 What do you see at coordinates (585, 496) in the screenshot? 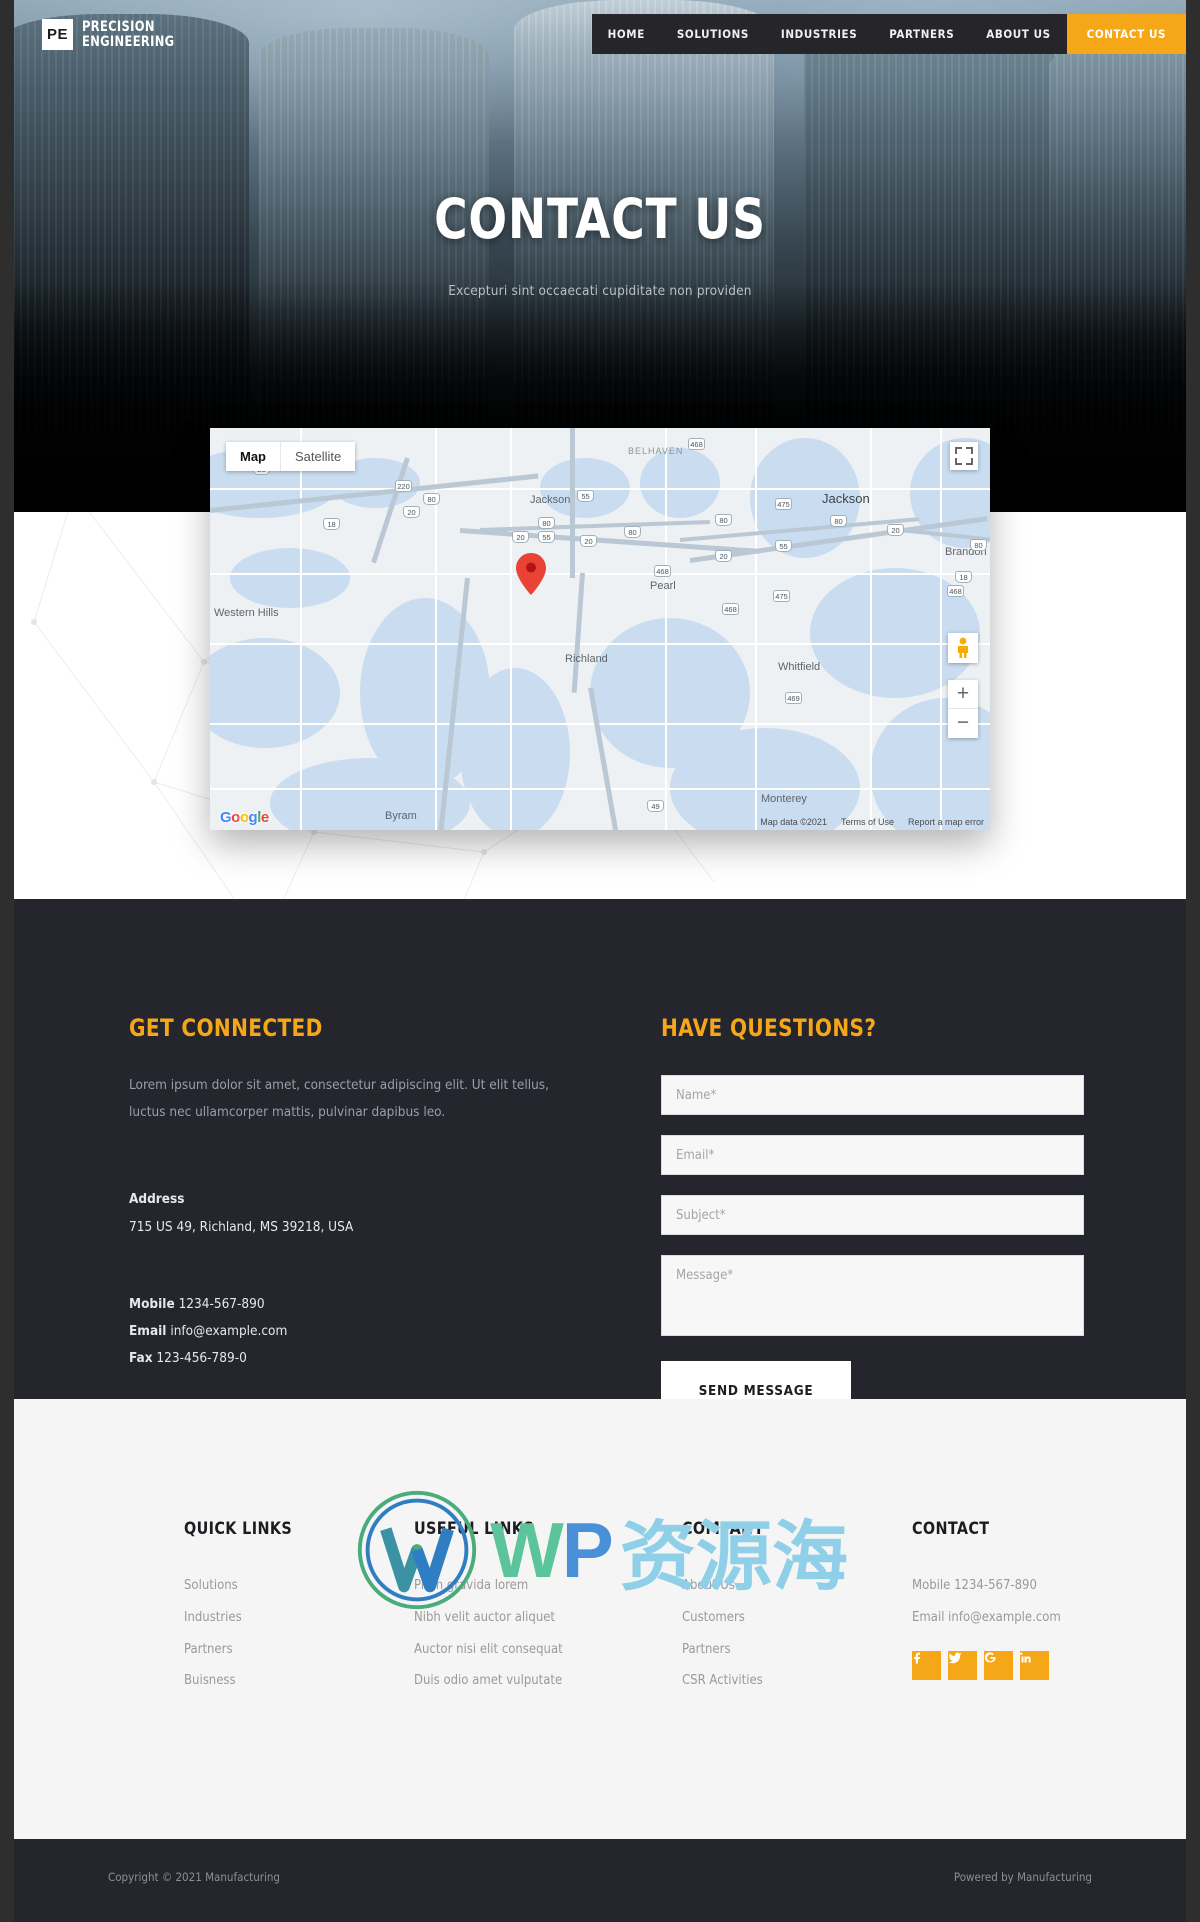
I see `map-route-shield: 55` at bounding box center [585, 496].